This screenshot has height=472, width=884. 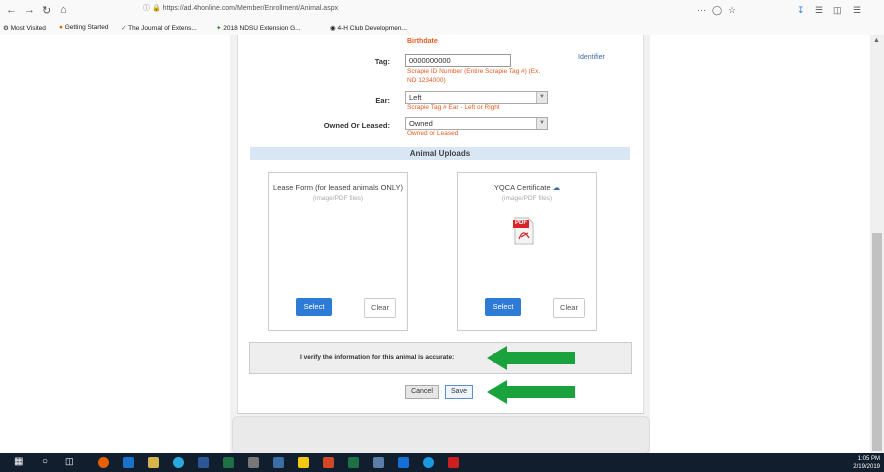 I want to click on back-icon: ←, so click(x=11, y=10).